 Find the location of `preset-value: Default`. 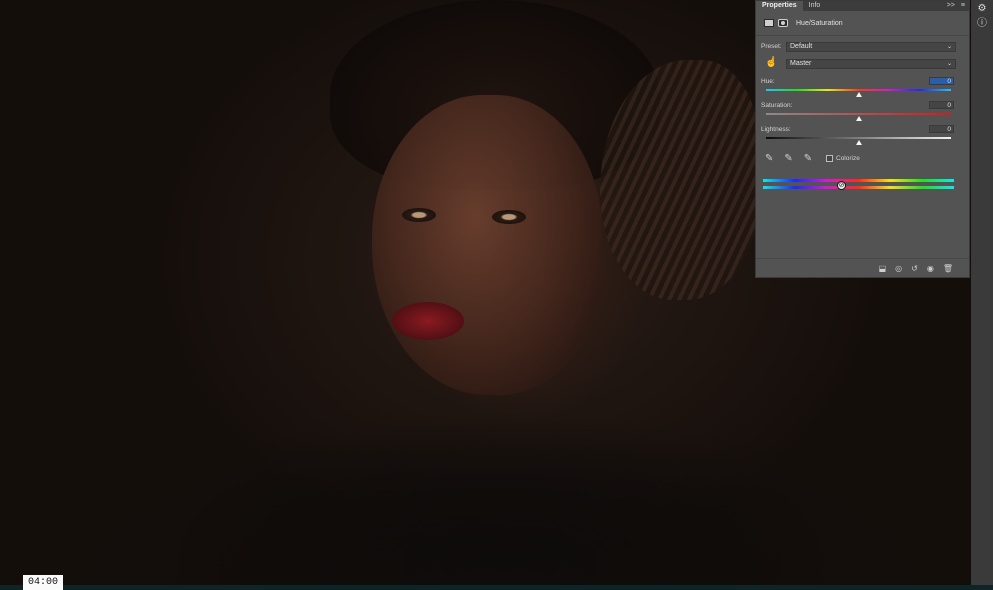

preset-value: Default is located at coordinates (801, 46).